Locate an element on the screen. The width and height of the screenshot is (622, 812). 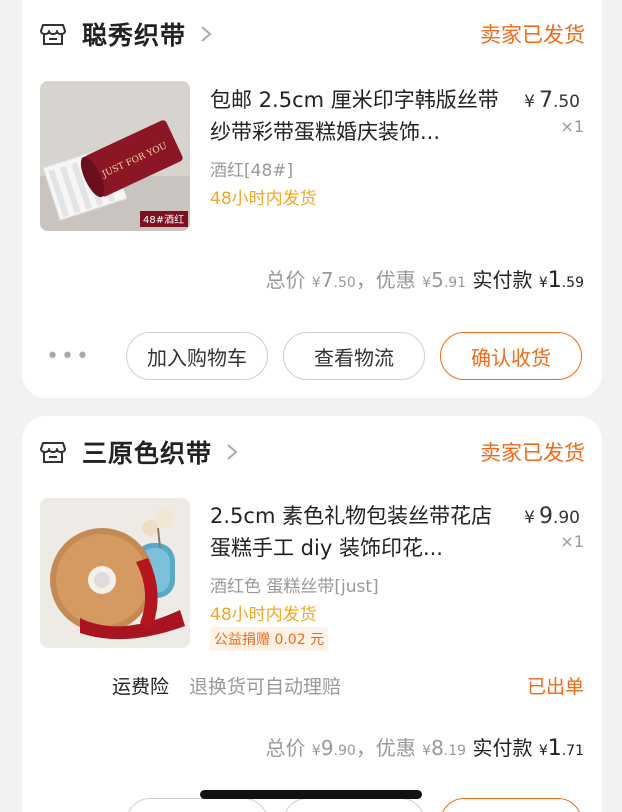
order-summary: 总价 ¥7.50，优惠 ¥5.91 实付款 ¥1.59 is located at coordinates (425, 278).